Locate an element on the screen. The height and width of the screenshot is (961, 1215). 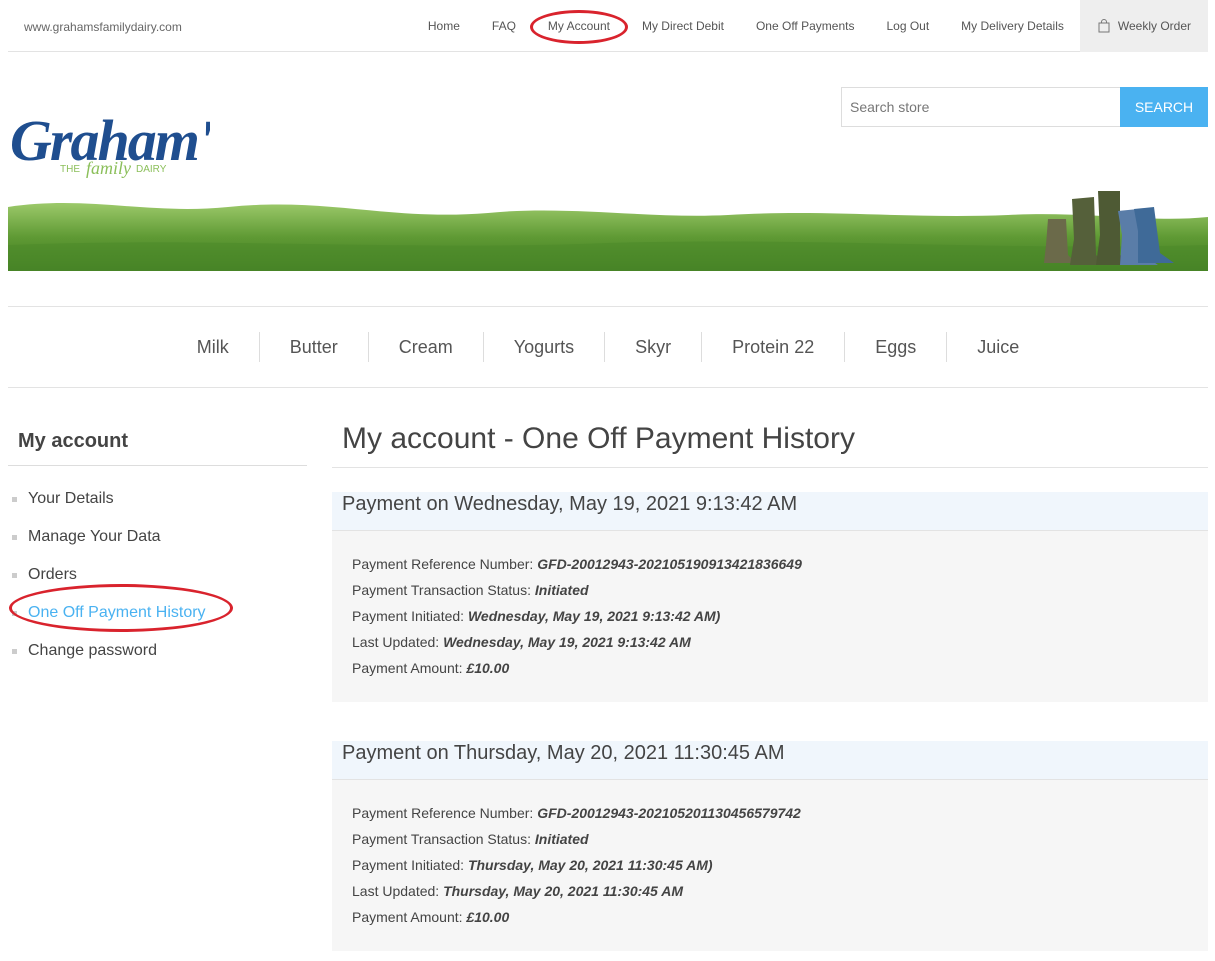
nav-direct-debit-link: My Direct Debit is located at coordinates (683, 26).